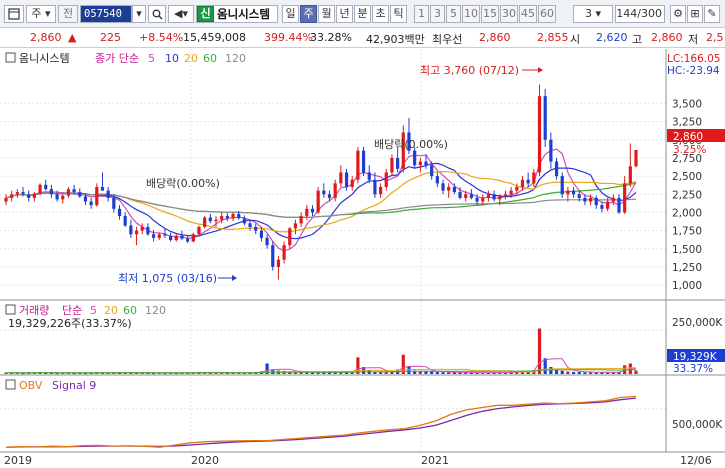  I want to click on period-tab-0: 일, so click(290, 14).